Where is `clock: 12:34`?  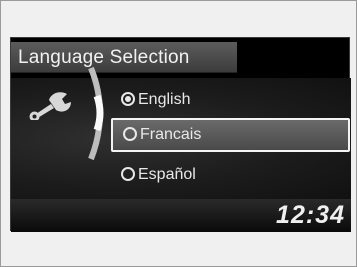
clock: 12:34 is located at coordinates (310, 215).